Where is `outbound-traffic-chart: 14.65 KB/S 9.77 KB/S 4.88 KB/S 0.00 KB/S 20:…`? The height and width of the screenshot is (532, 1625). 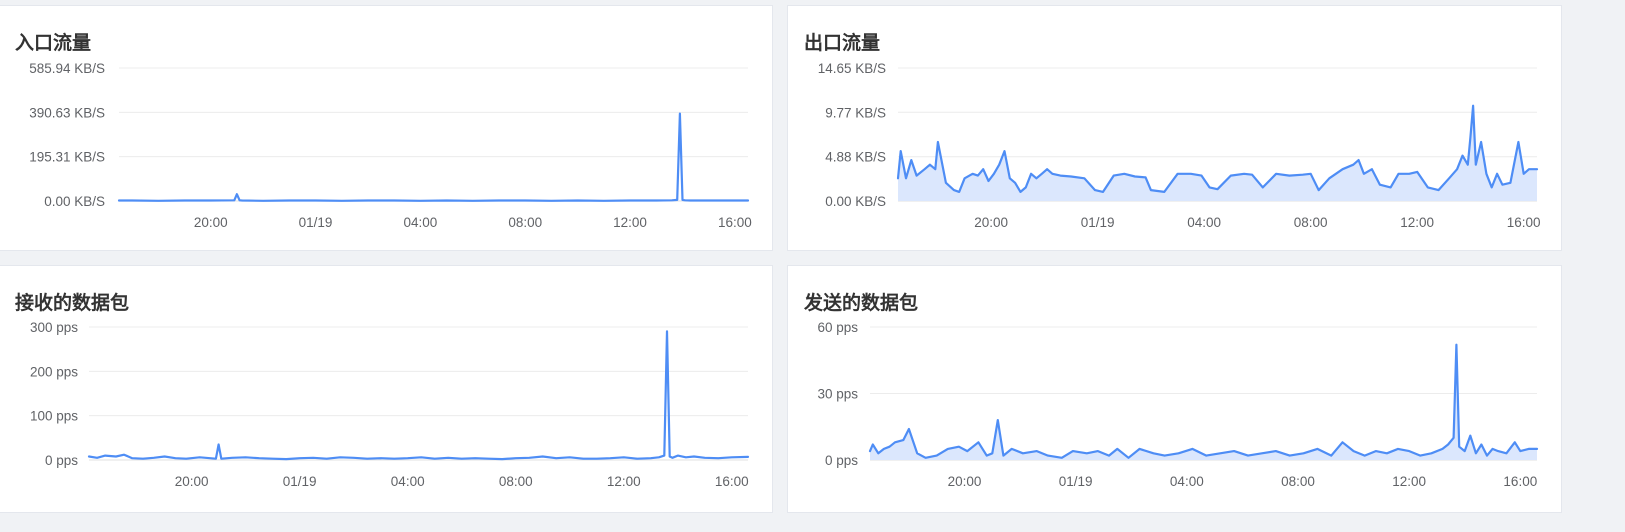
outbound-traffic-chart: 14.65 KB/S 9.77 KB/S 4.88 KB/S 0.00 KB/S 20:… is located at coordinates (1179, 145).